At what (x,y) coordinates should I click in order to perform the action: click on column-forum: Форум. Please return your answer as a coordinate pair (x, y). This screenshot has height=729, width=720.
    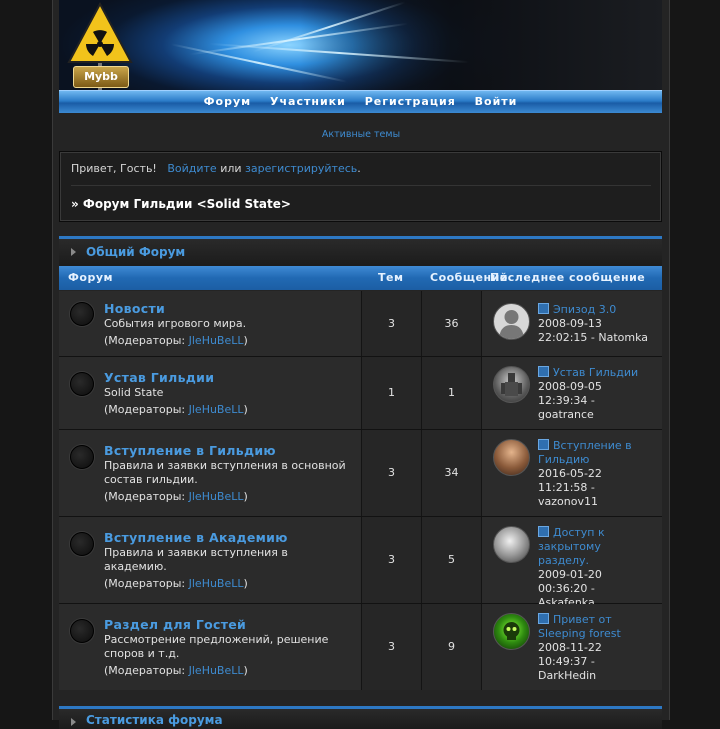
    Looking at the image, I should click on (91, 277).